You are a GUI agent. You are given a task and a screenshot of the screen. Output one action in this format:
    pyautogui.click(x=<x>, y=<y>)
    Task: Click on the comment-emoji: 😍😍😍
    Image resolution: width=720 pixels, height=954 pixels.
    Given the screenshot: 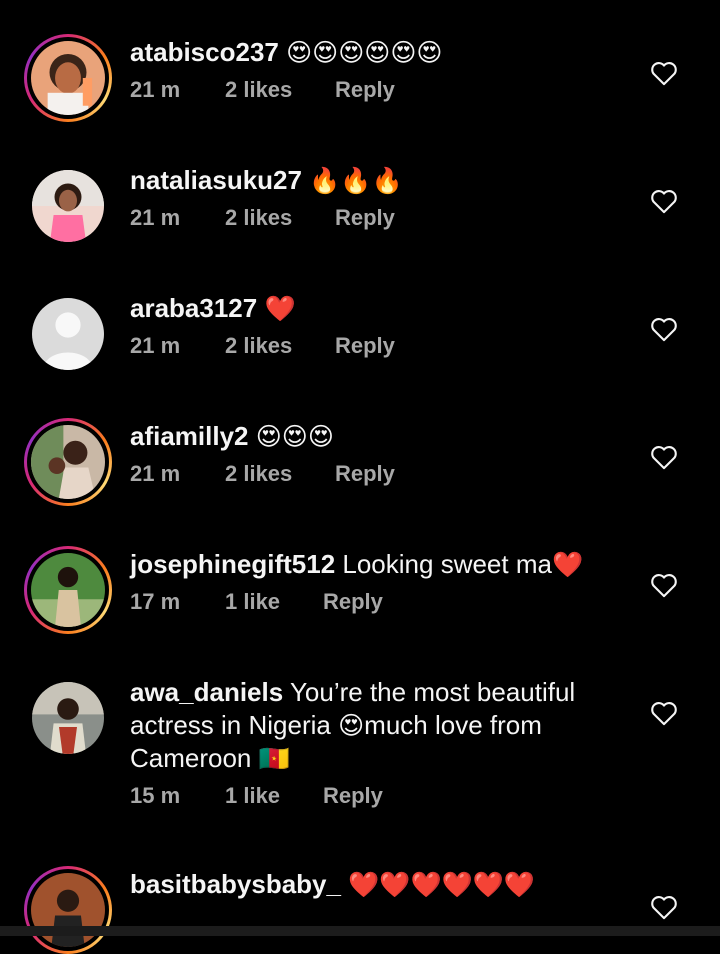 What is the action you would take?
    pyautogui.click(x=294, y=436)
    